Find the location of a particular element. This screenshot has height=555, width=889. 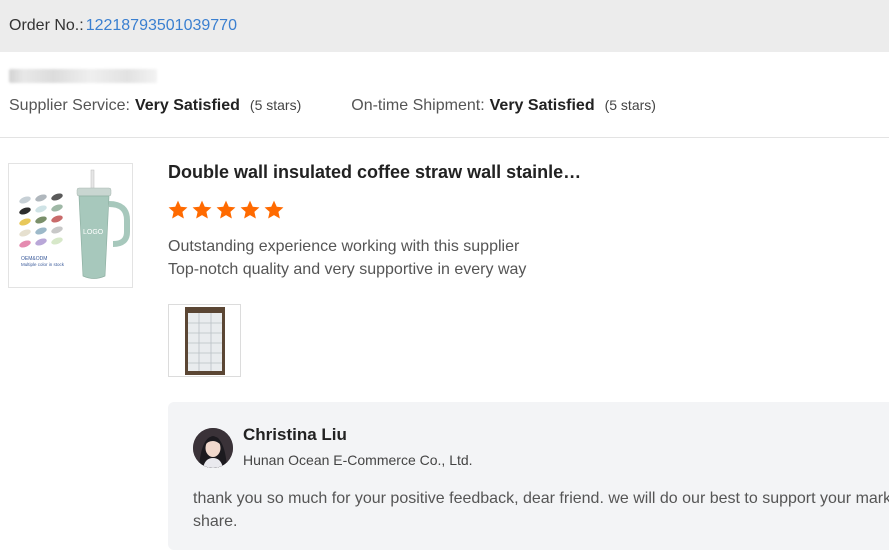

supplier-service-stars: (5 stars) is located at coordinates (275, 105).